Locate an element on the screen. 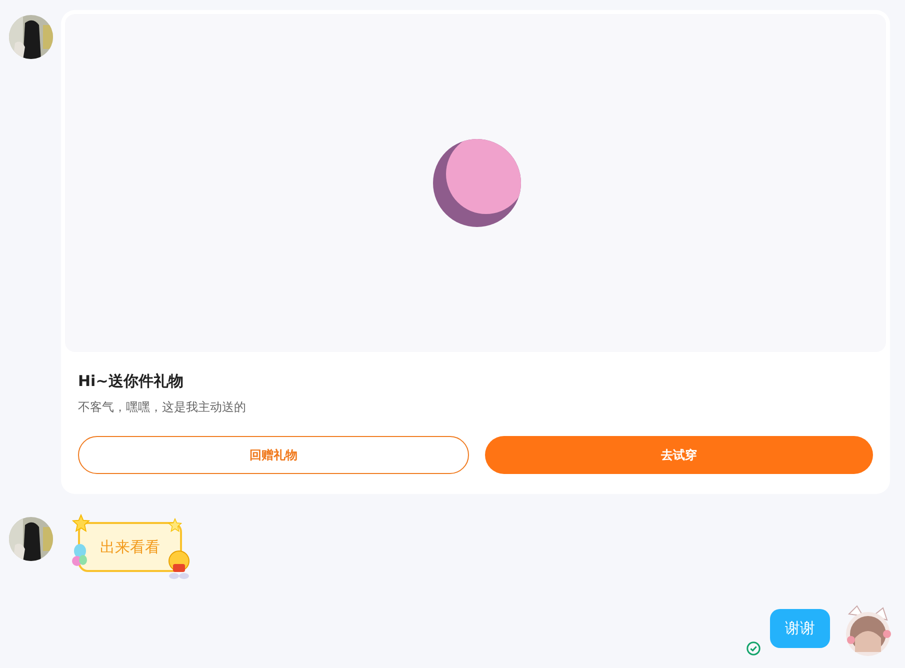  cartoon-drawing is located at coordinates (179, 565).